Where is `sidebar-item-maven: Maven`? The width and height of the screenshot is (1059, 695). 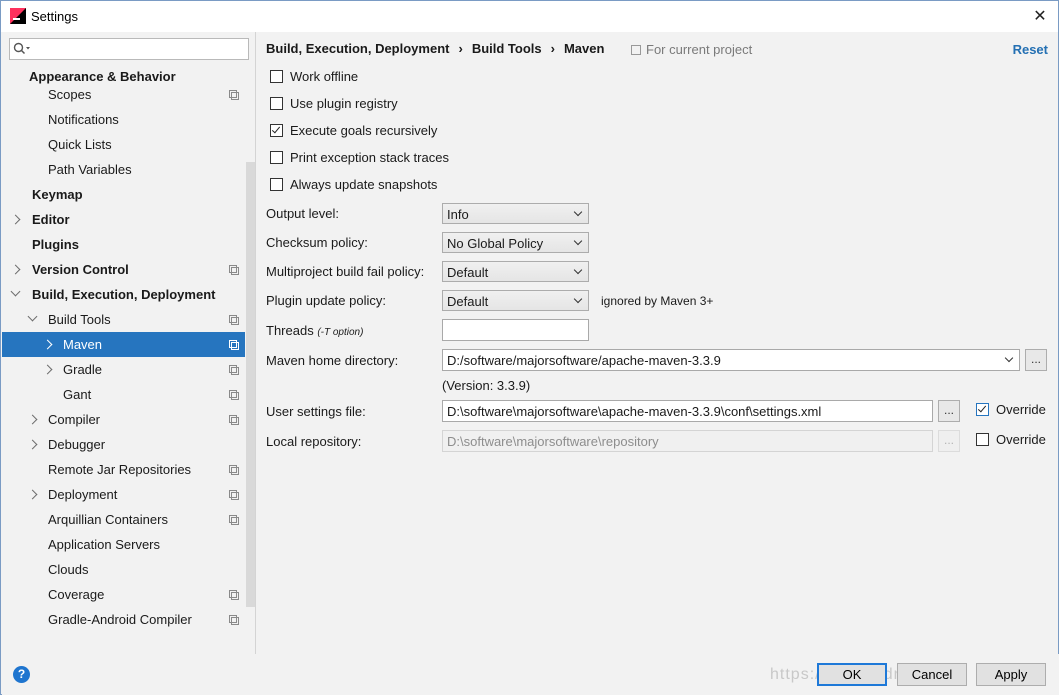 sidebar-item-maven: Maven is located at coordinates (123, 344).